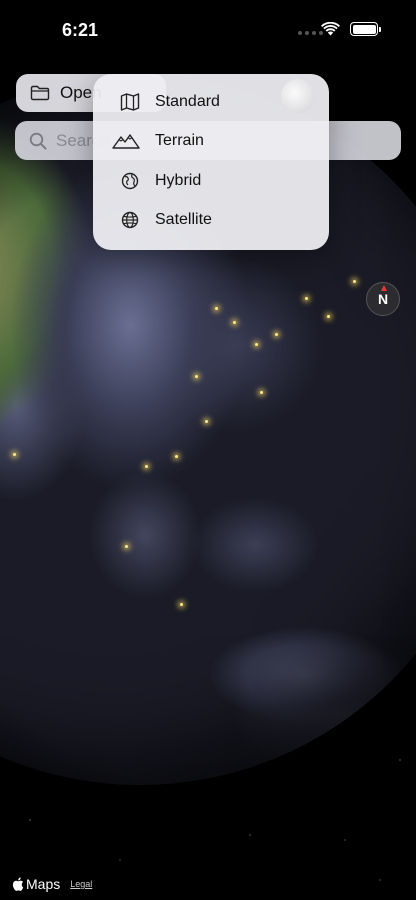 The width and height of the screenshot is (416, 900). I want to click on compass-button: N, so click(383, 299).